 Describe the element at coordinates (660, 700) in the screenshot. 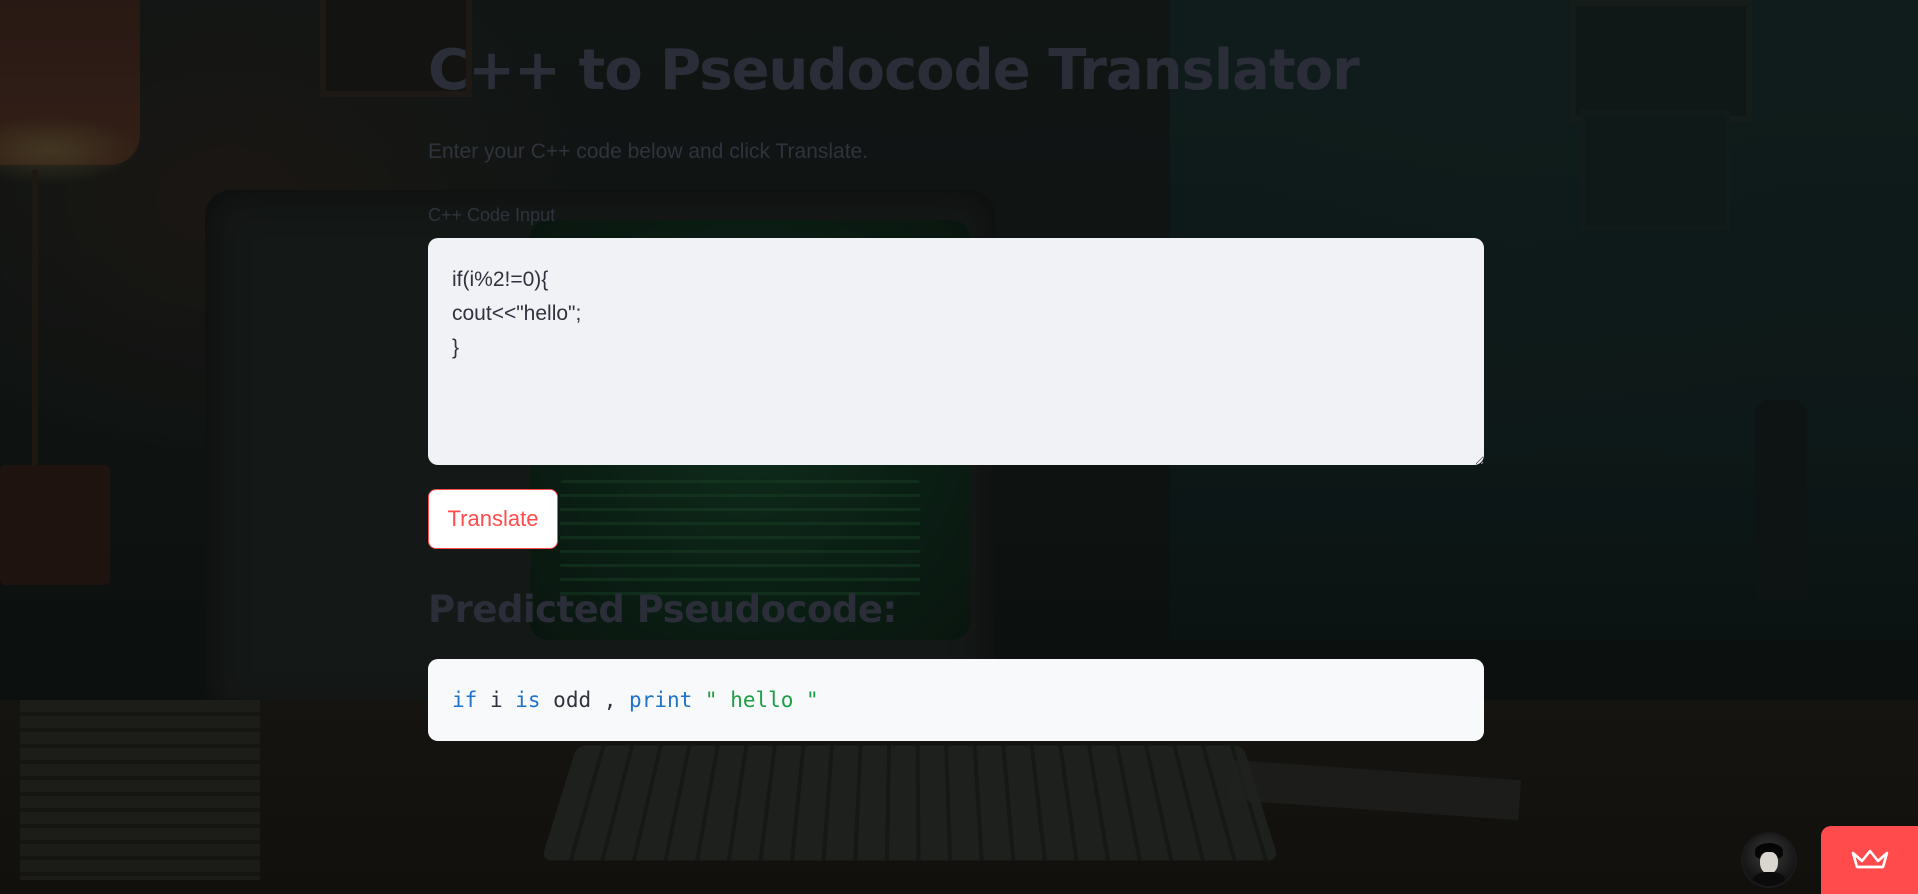

I see `code-token-keyword: print` at that location.